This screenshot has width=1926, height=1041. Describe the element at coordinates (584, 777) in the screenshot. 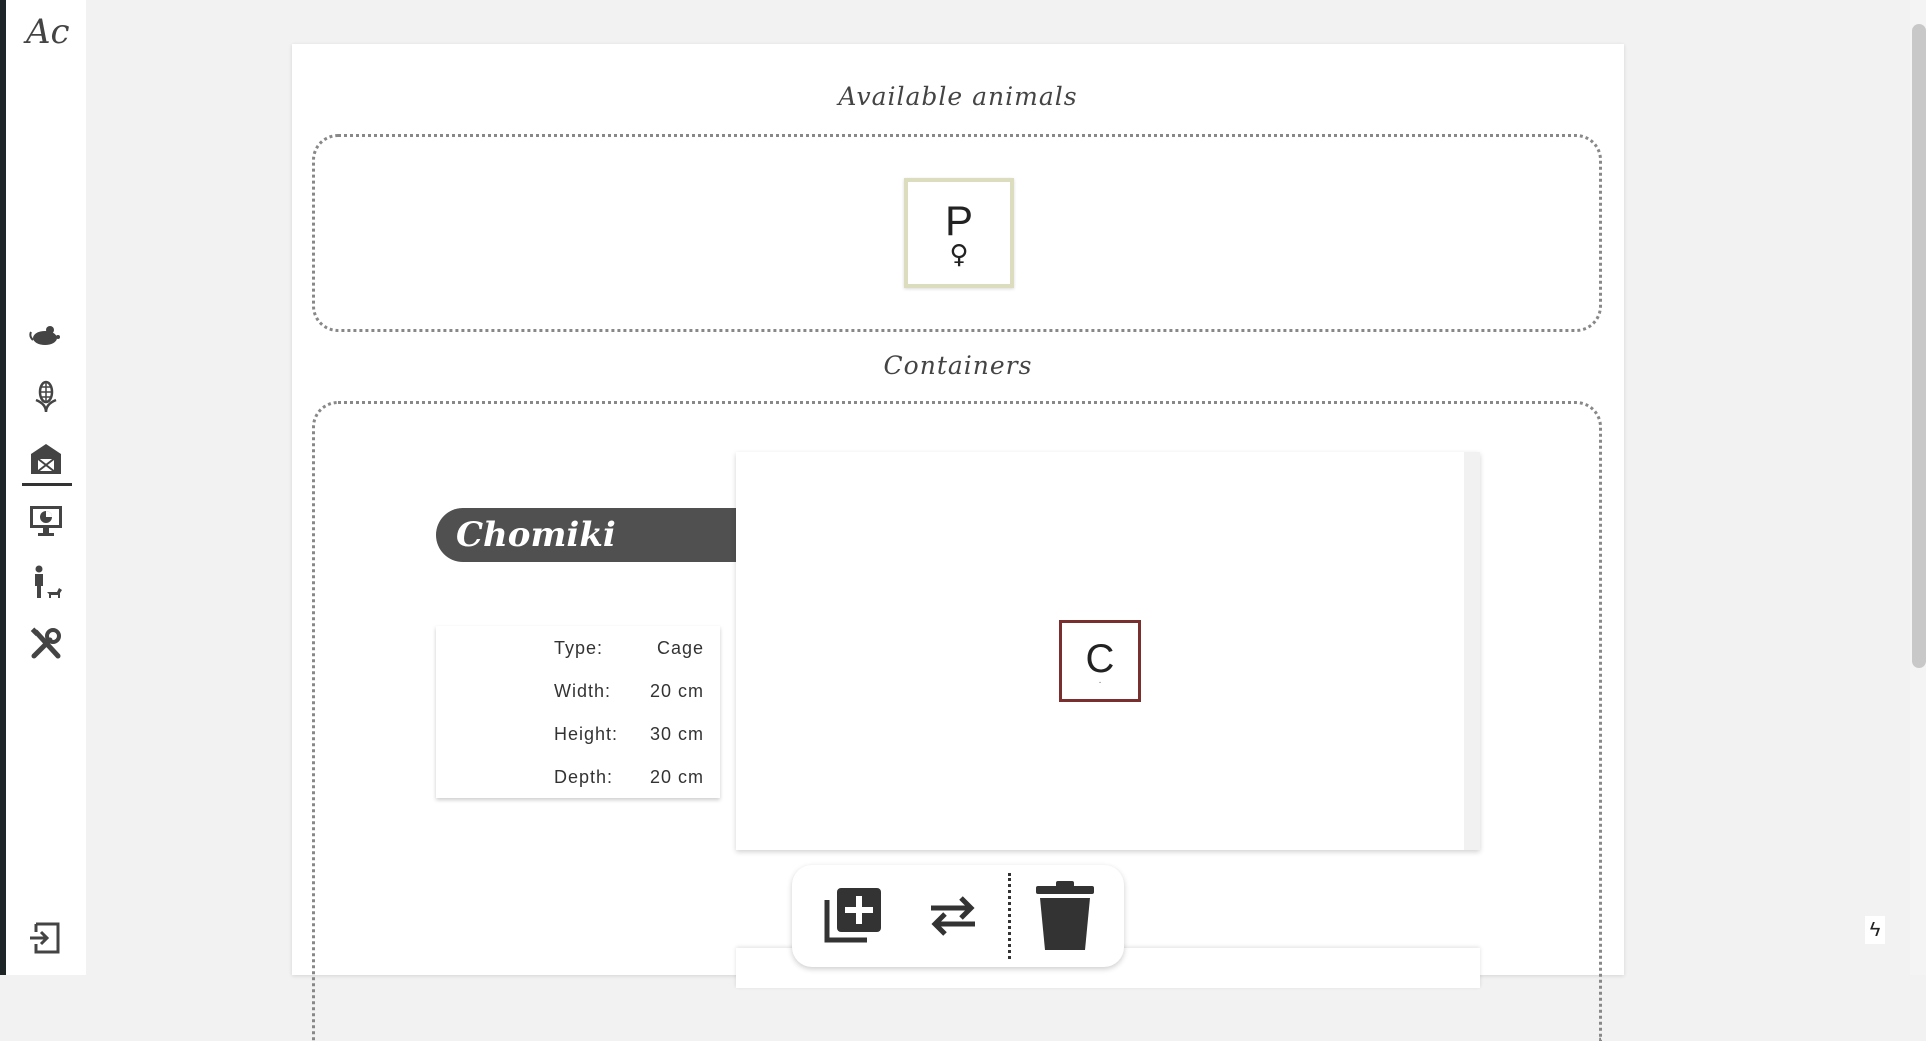

I see `info-label: Depth:` at that location.